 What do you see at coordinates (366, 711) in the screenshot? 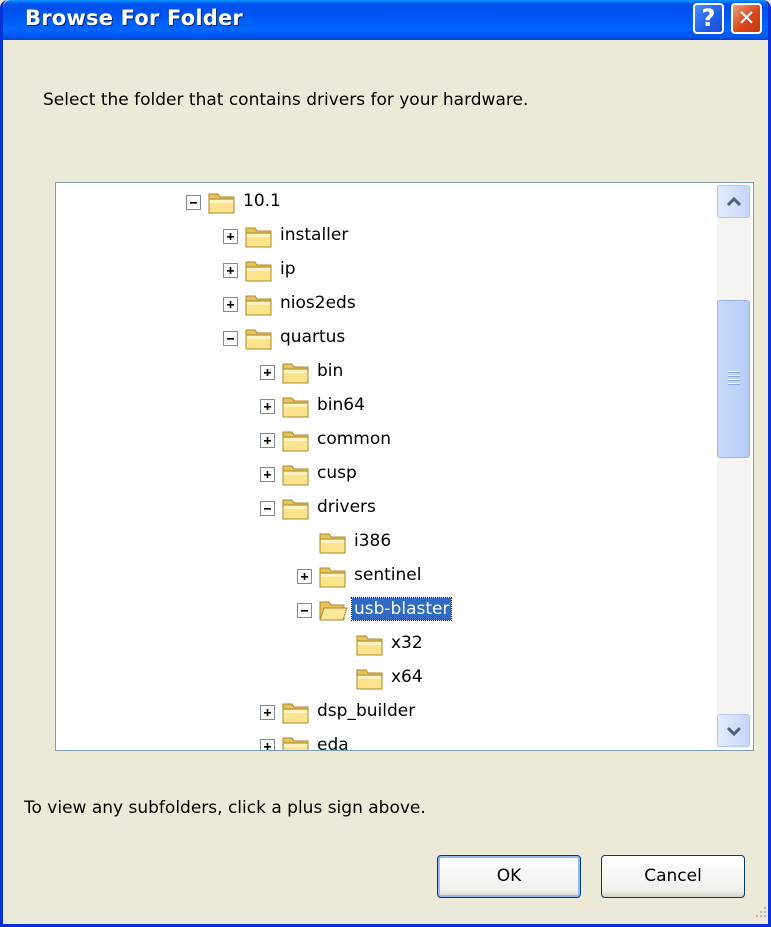
I see `tree-item-label: dsp_builder` at bounding box center [366, 711].